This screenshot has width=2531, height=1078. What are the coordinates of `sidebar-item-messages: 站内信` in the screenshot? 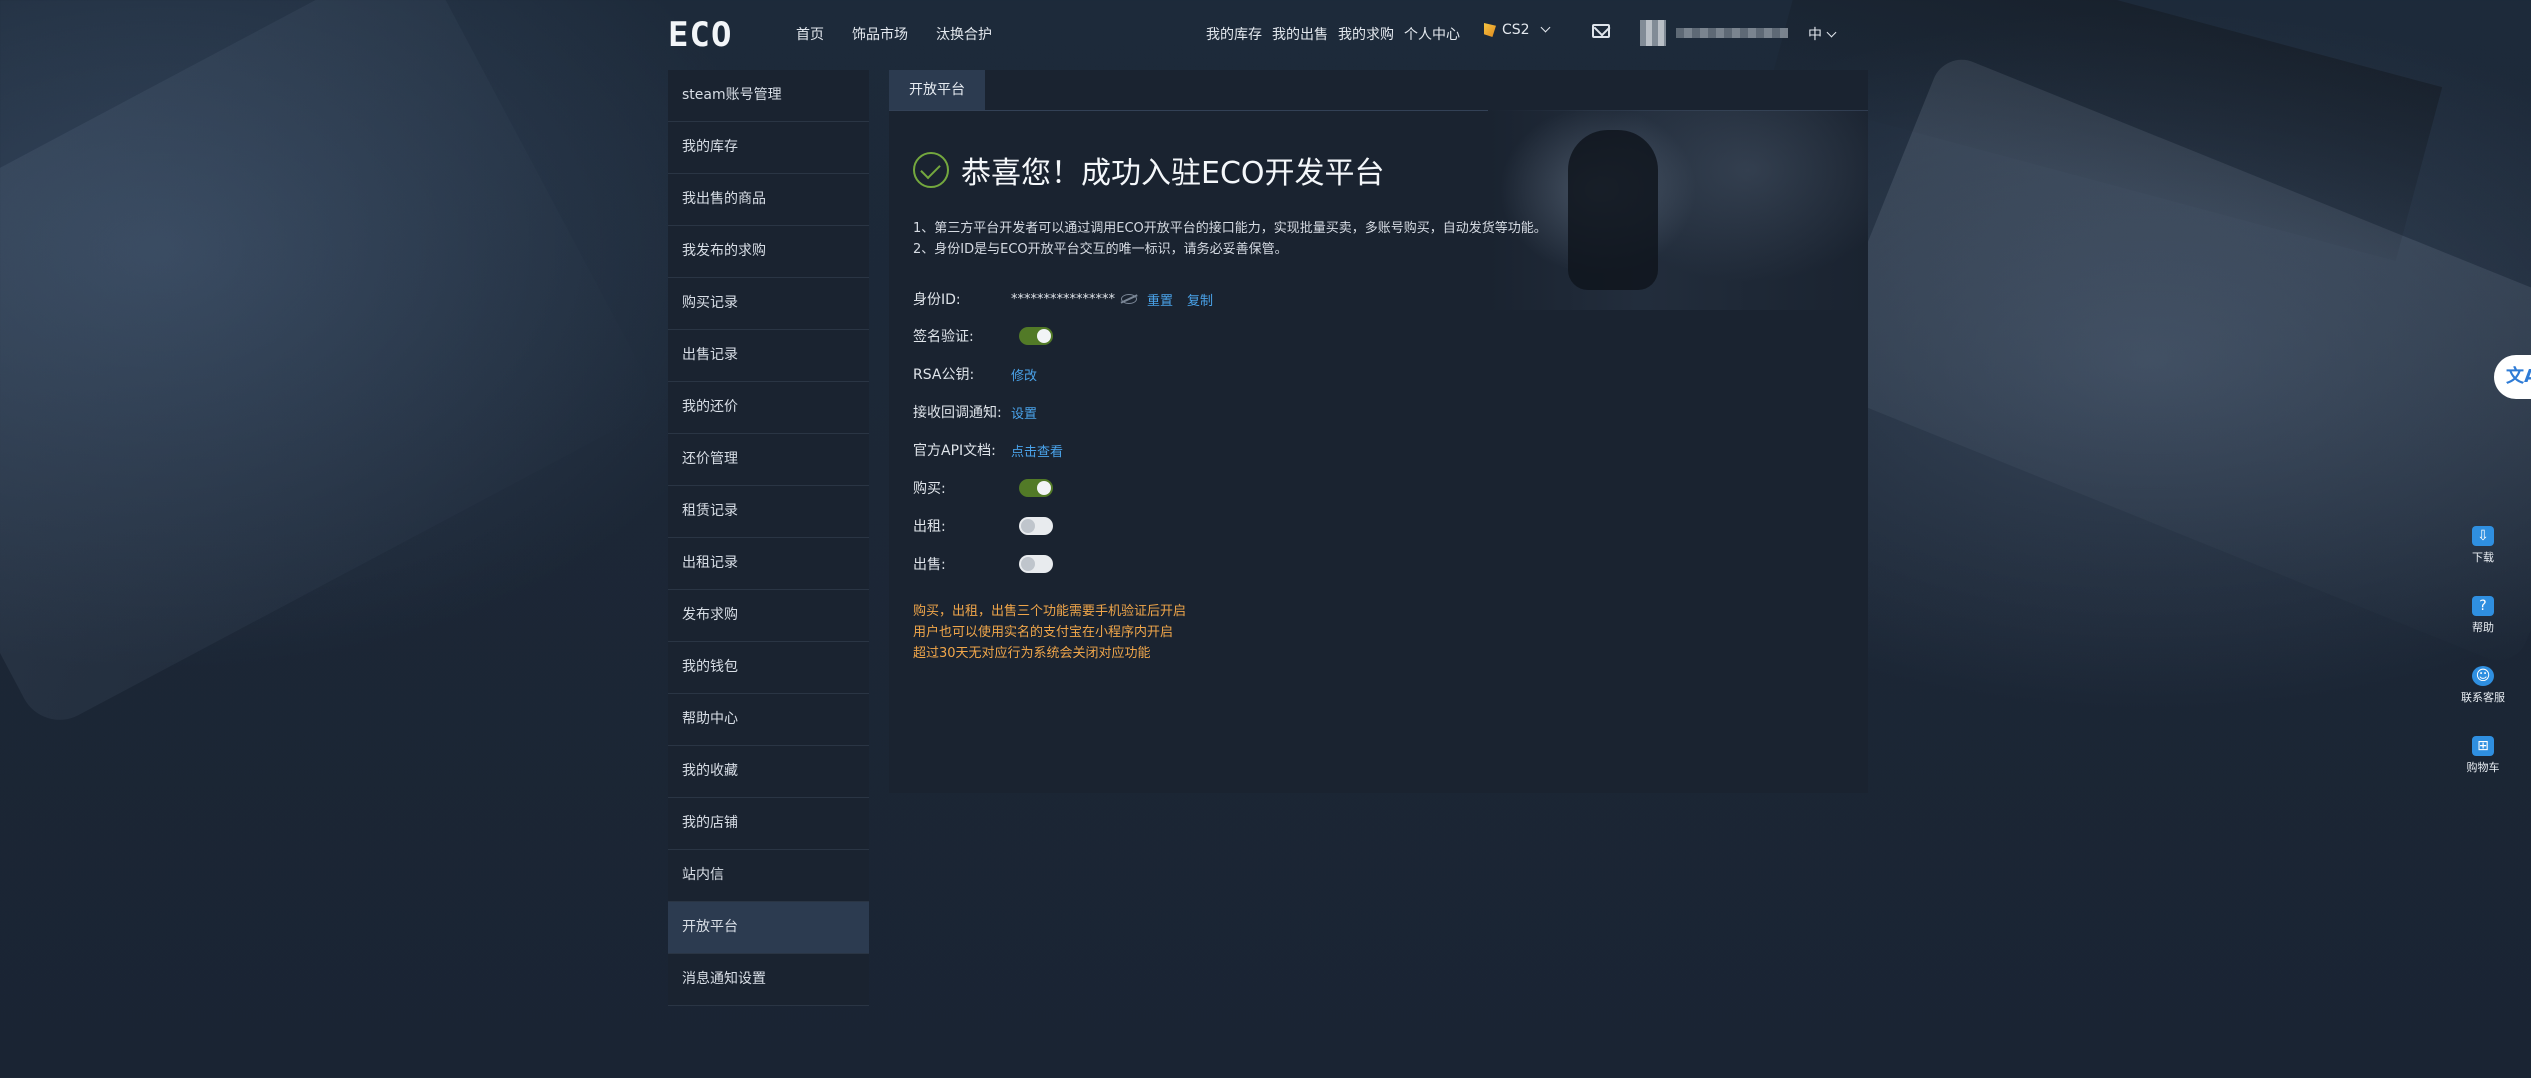 It's located at (768, 876).